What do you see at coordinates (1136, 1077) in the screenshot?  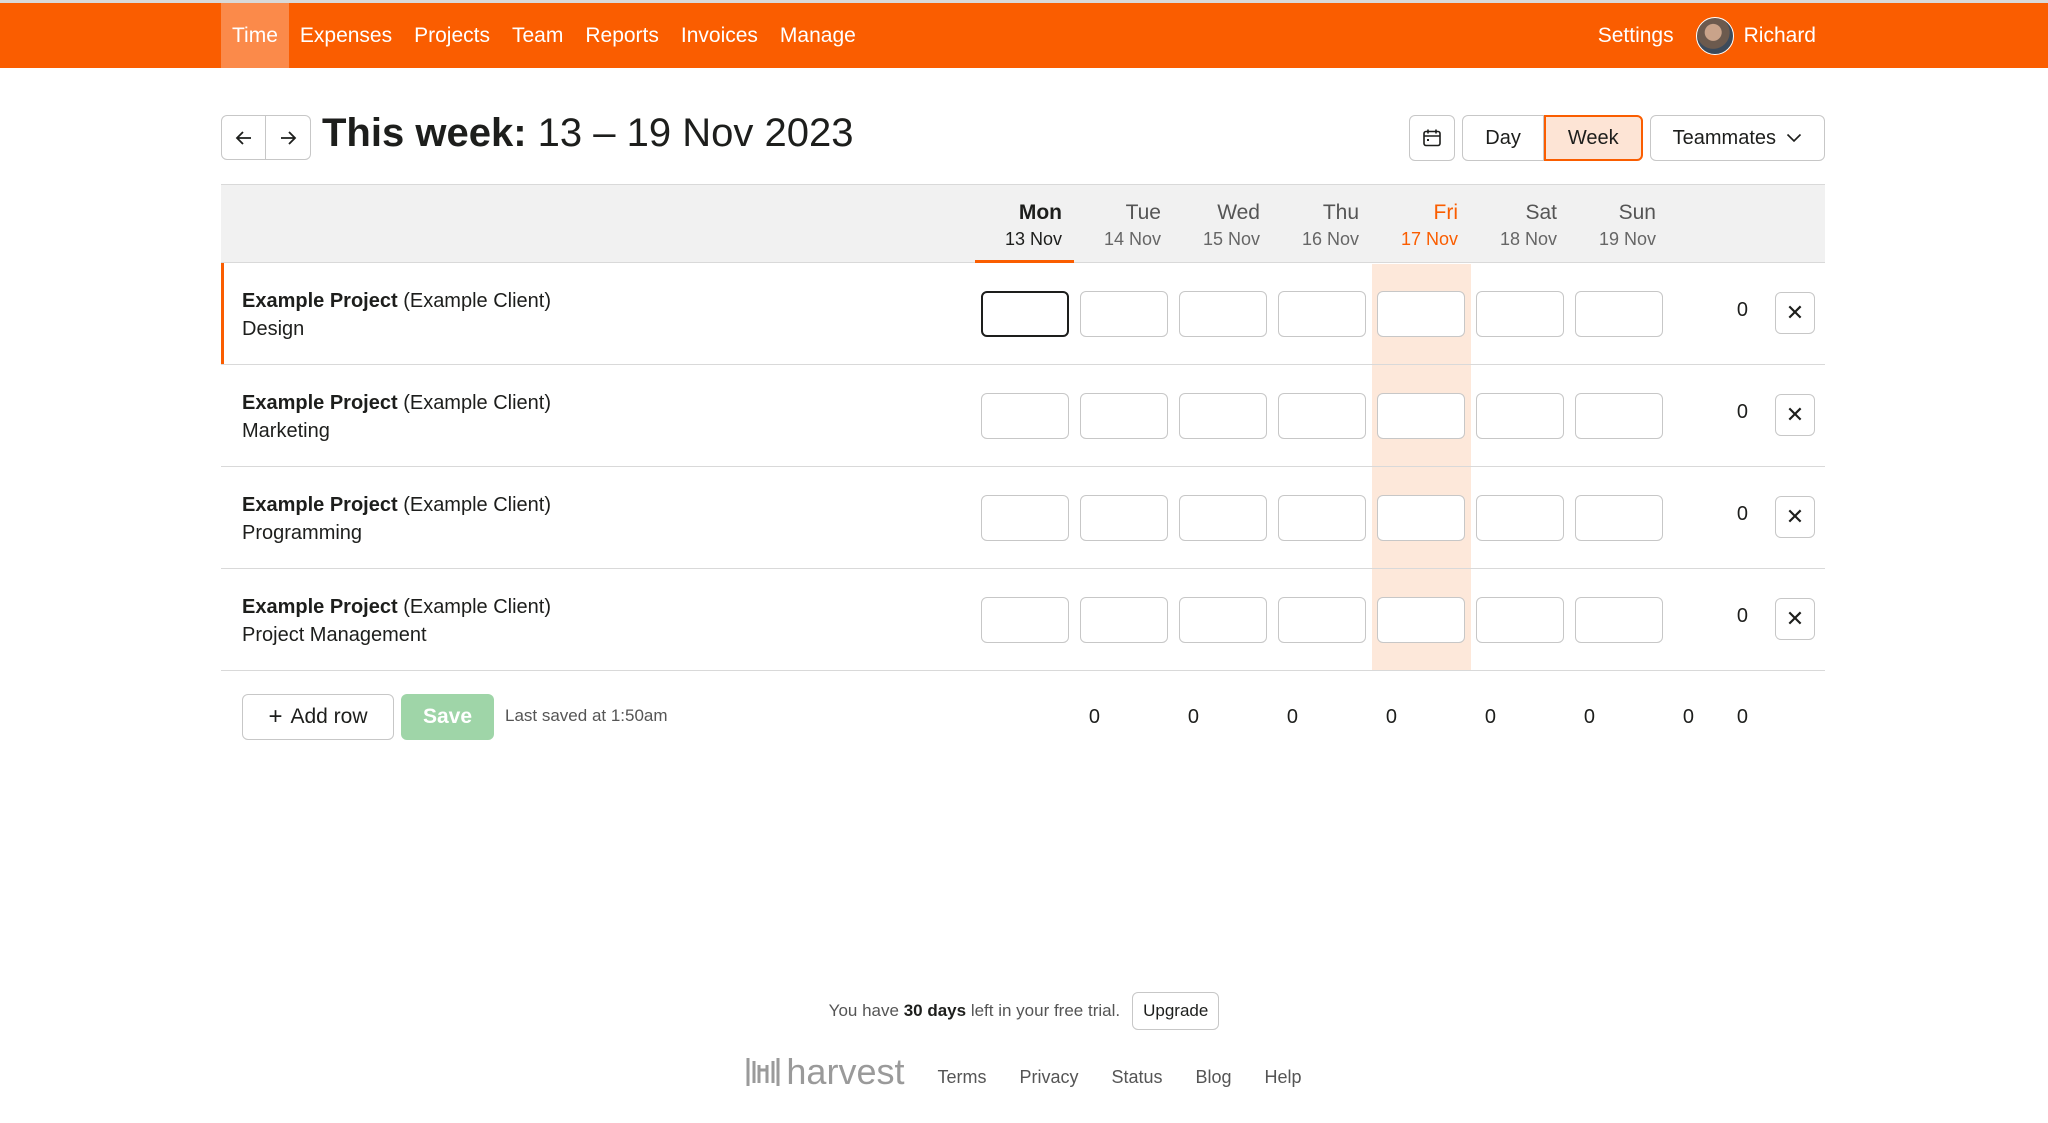 I see `status-link: Status` at bounding box center [1136, 1077].